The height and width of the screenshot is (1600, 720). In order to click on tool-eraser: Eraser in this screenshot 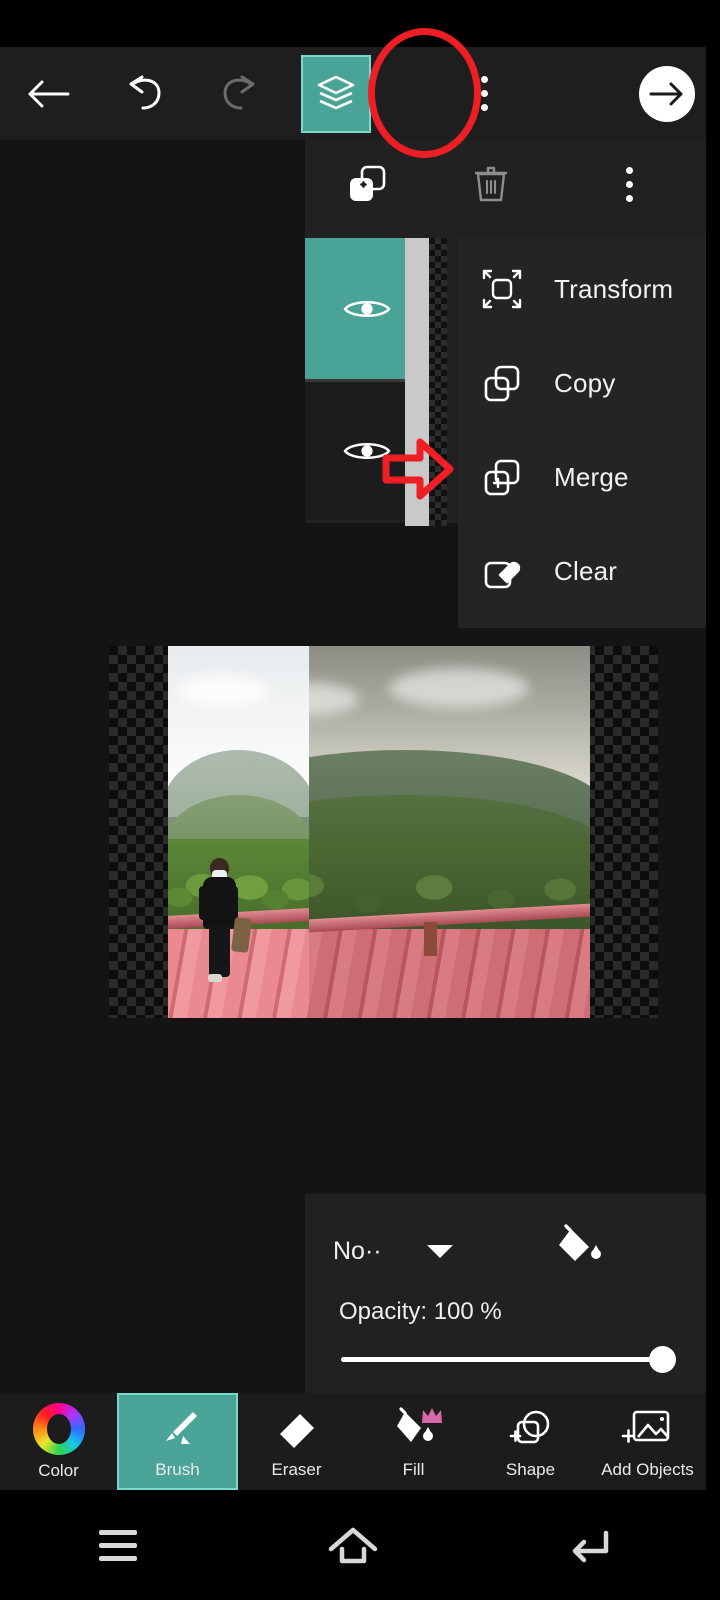, I will do `click(296, 1441)`.